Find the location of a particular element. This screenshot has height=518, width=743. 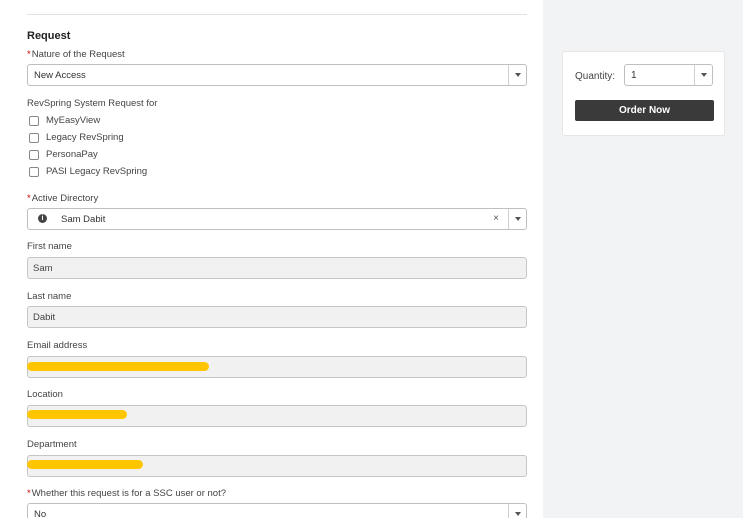

checkbox-myeasyview: MyEasyView is located at coordinates (64, 120).